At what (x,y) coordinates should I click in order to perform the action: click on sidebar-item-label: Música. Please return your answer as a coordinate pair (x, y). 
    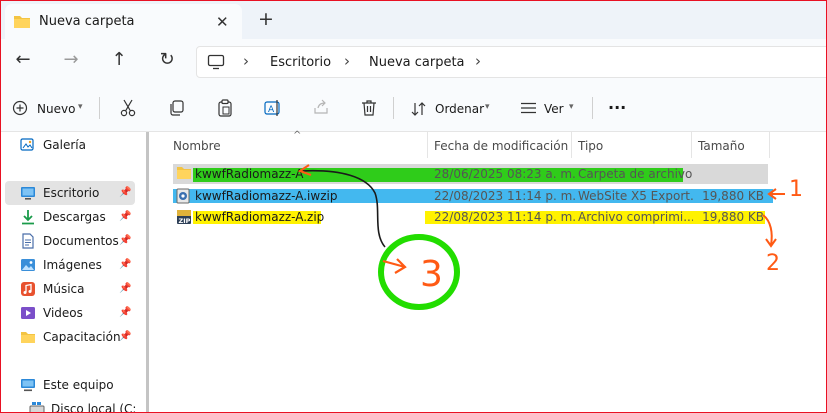
    Looking at the image, I should click on (64, 289).